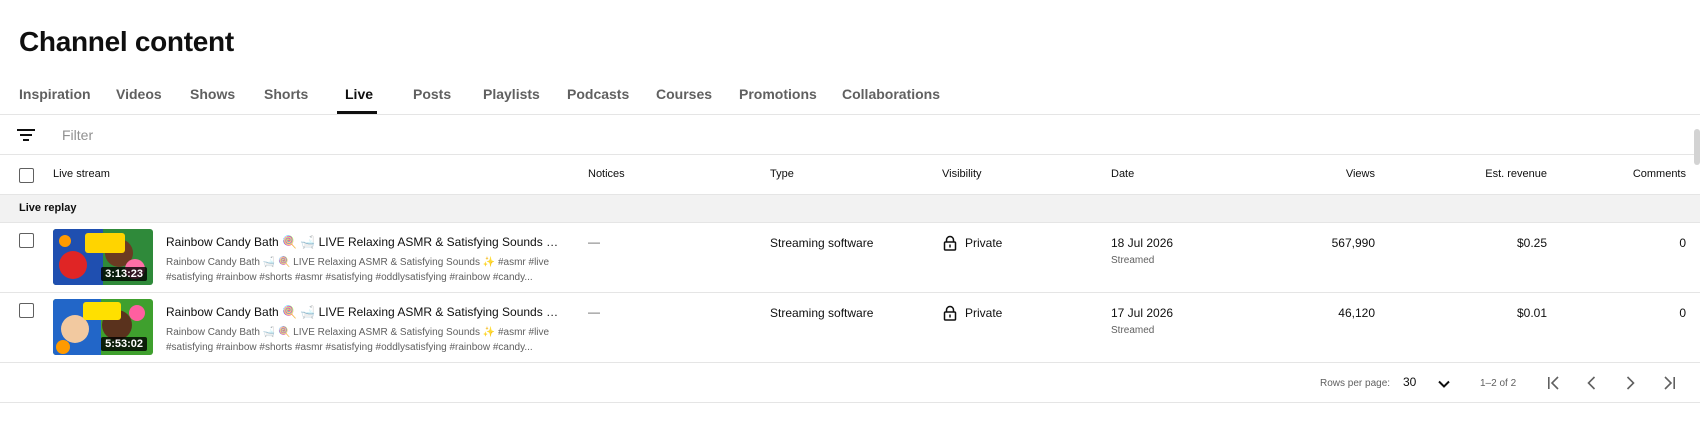 This screenshot has height=436, width=1700. Describe the element at coordinates (891, 94) in the screenshot. I see `tab-collaborations: Collaborations` at that location.